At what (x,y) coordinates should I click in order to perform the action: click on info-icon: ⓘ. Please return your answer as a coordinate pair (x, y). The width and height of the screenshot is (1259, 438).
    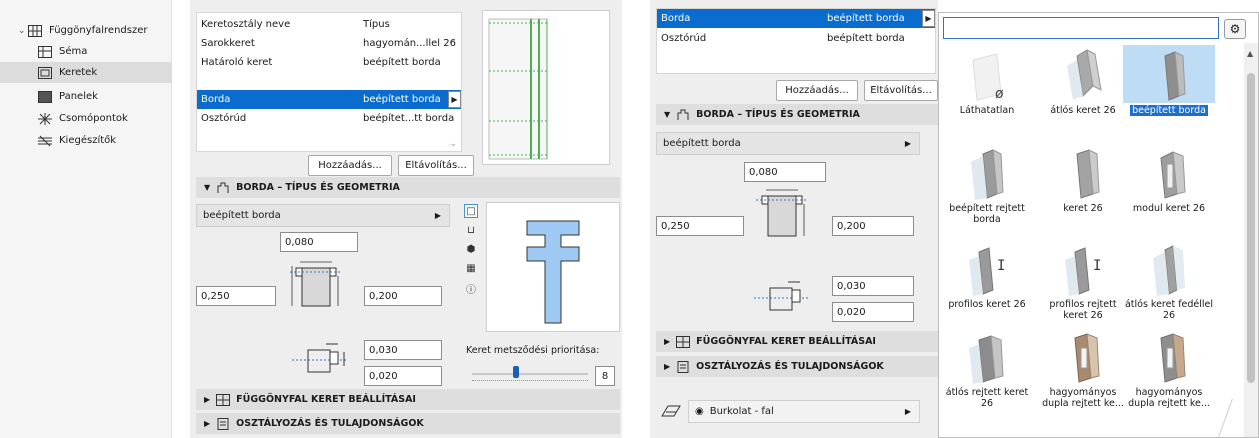
    Looking at the image, I should click on (471, 288).